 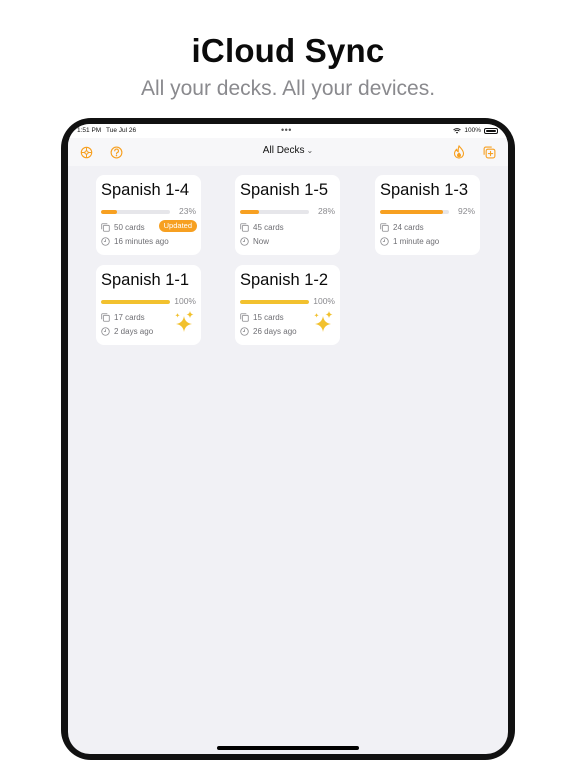 I want to click on last-studied: 16 minutes ago, so click(x=141, y=241).